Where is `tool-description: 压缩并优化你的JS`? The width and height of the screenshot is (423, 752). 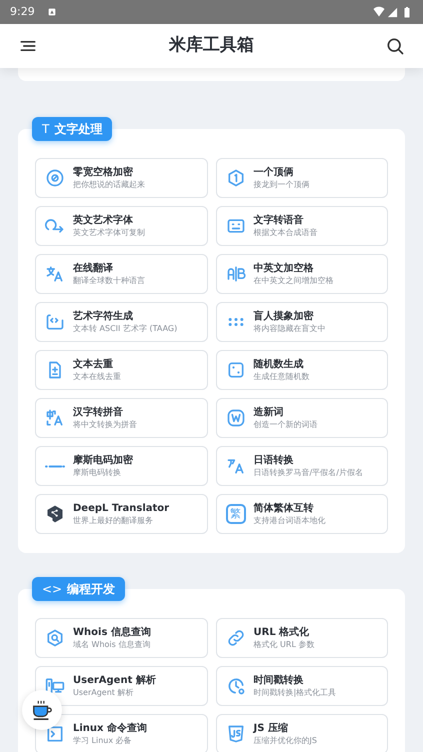 tool-description: 压缩并优化你的JS is located at coordinates (285, 740).